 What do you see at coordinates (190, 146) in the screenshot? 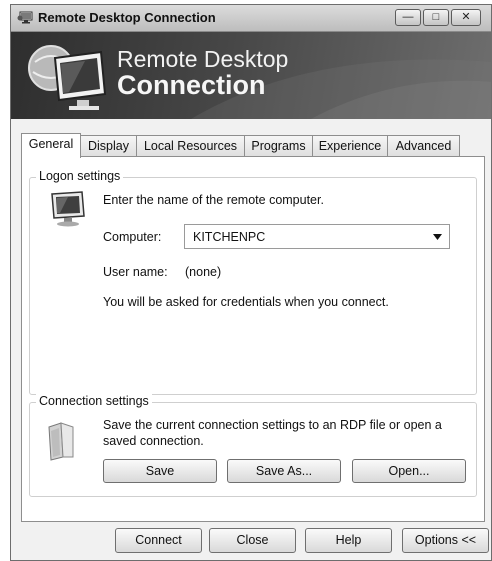
I see `tab-local-resources: Local Resources` at bounding box center [190, 146].